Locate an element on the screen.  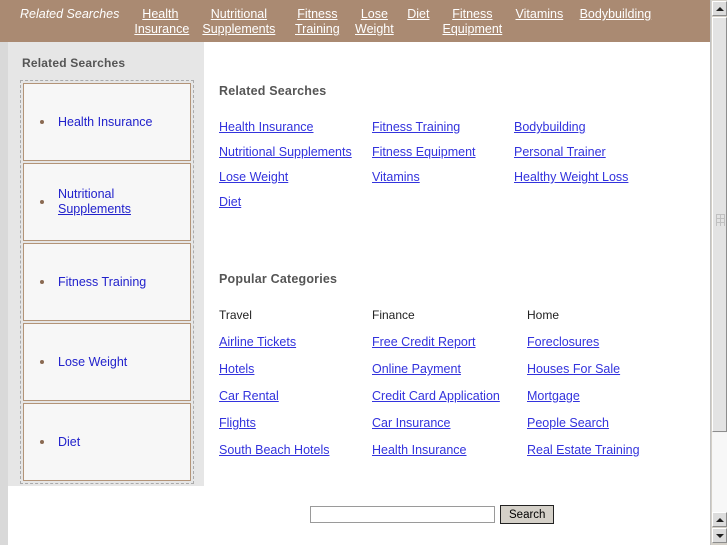
related-link-vitamins: Vitamins is located at coordinates (443, 177).